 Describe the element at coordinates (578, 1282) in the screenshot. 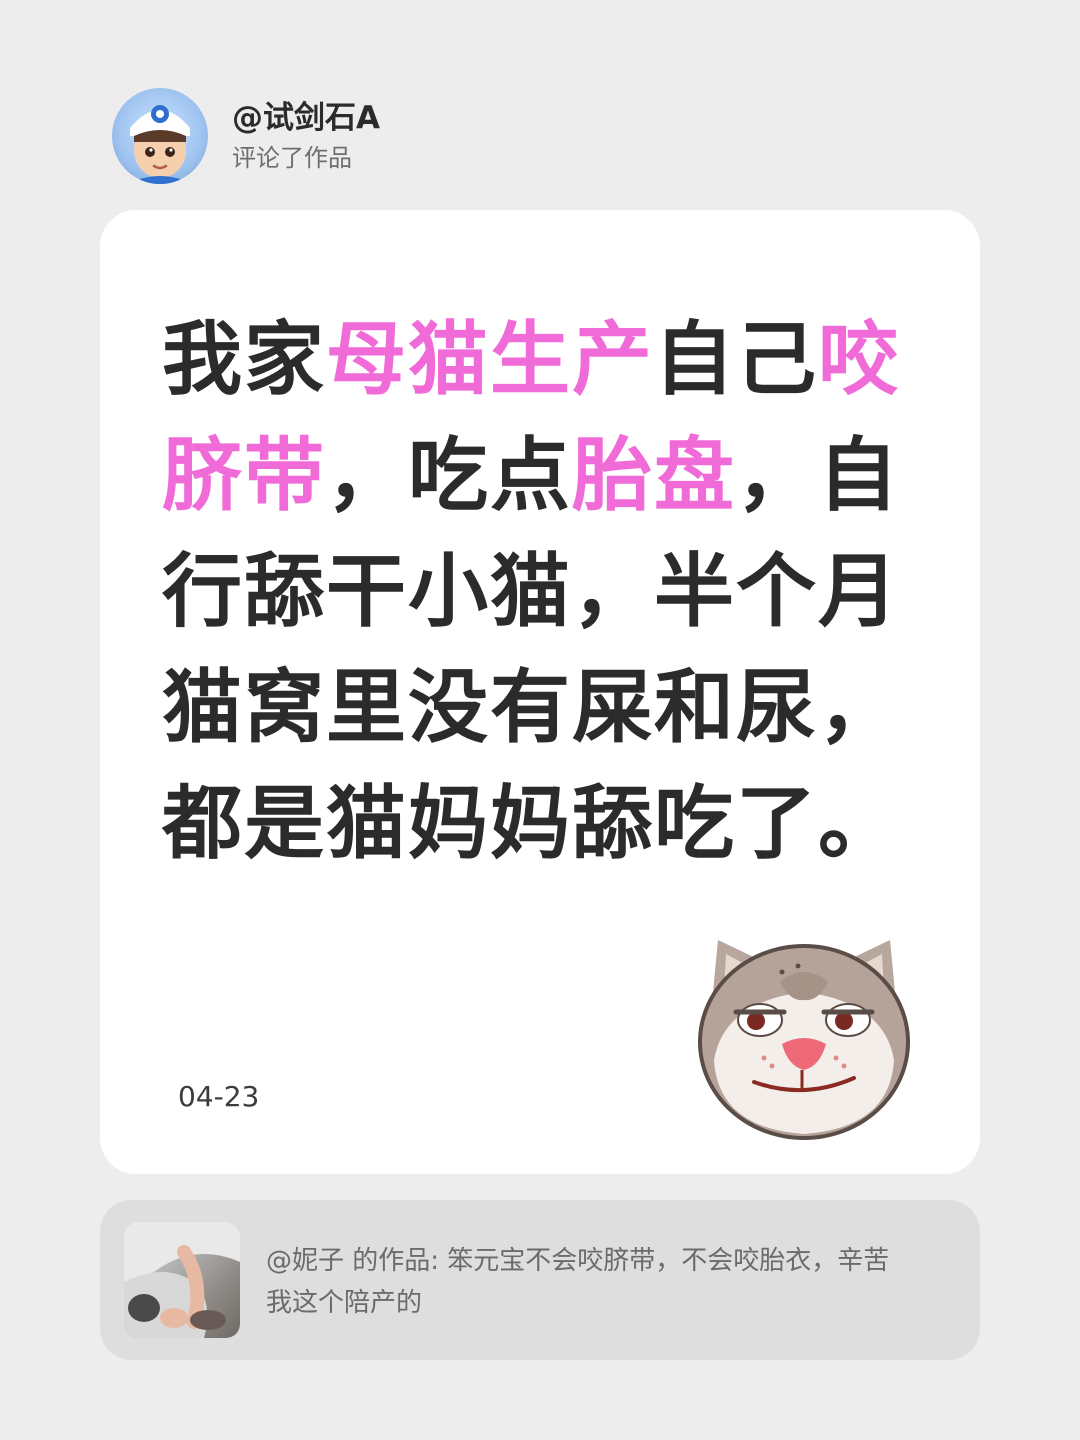

I see `referenced-post-text: @妮子 的作品: 笨元宝不会咬脐带，不会咬胎衣，辛苦我这个陪产的` at that location.